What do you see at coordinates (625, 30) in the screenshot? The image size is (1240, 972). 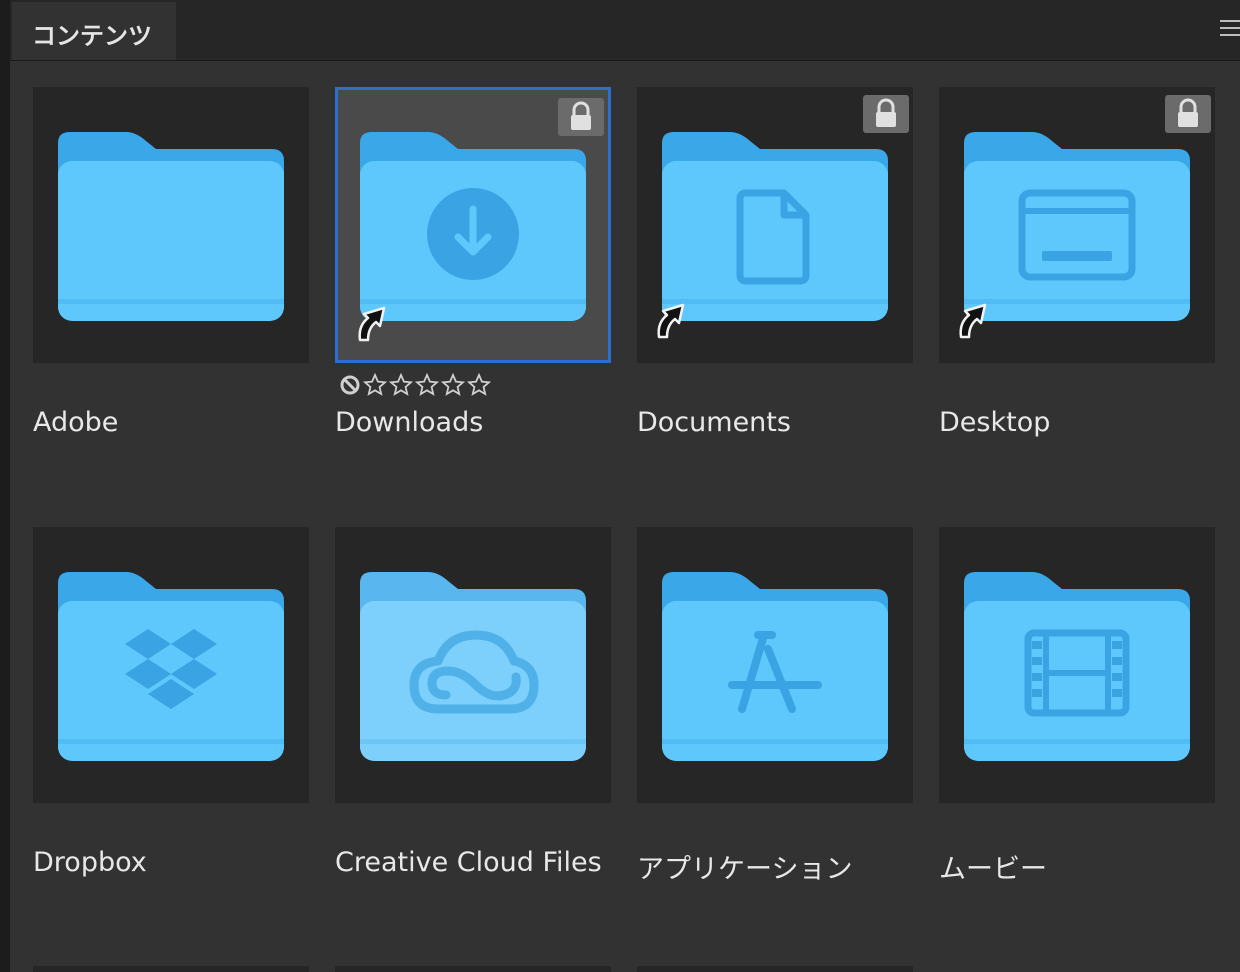 I see `panel-tab-bar: コンテンツ` at bounding box center [625, 30].